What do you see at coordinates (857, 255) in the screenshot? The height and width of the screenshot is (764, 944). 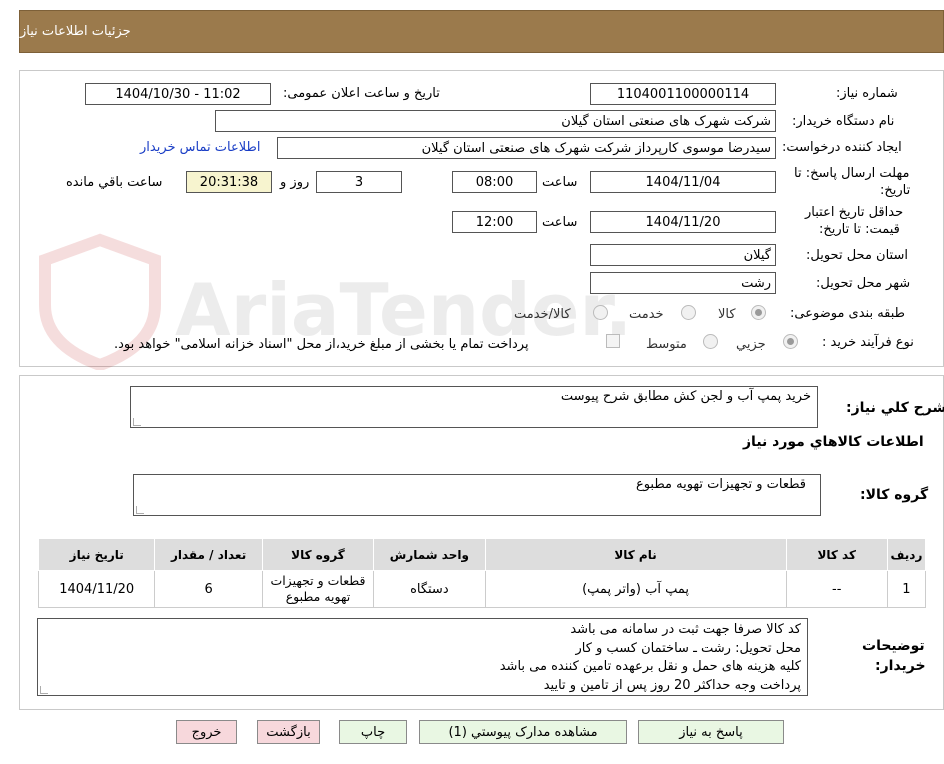 I see `province-label: استان محل تحویل:` at bounding box center [857, 255].